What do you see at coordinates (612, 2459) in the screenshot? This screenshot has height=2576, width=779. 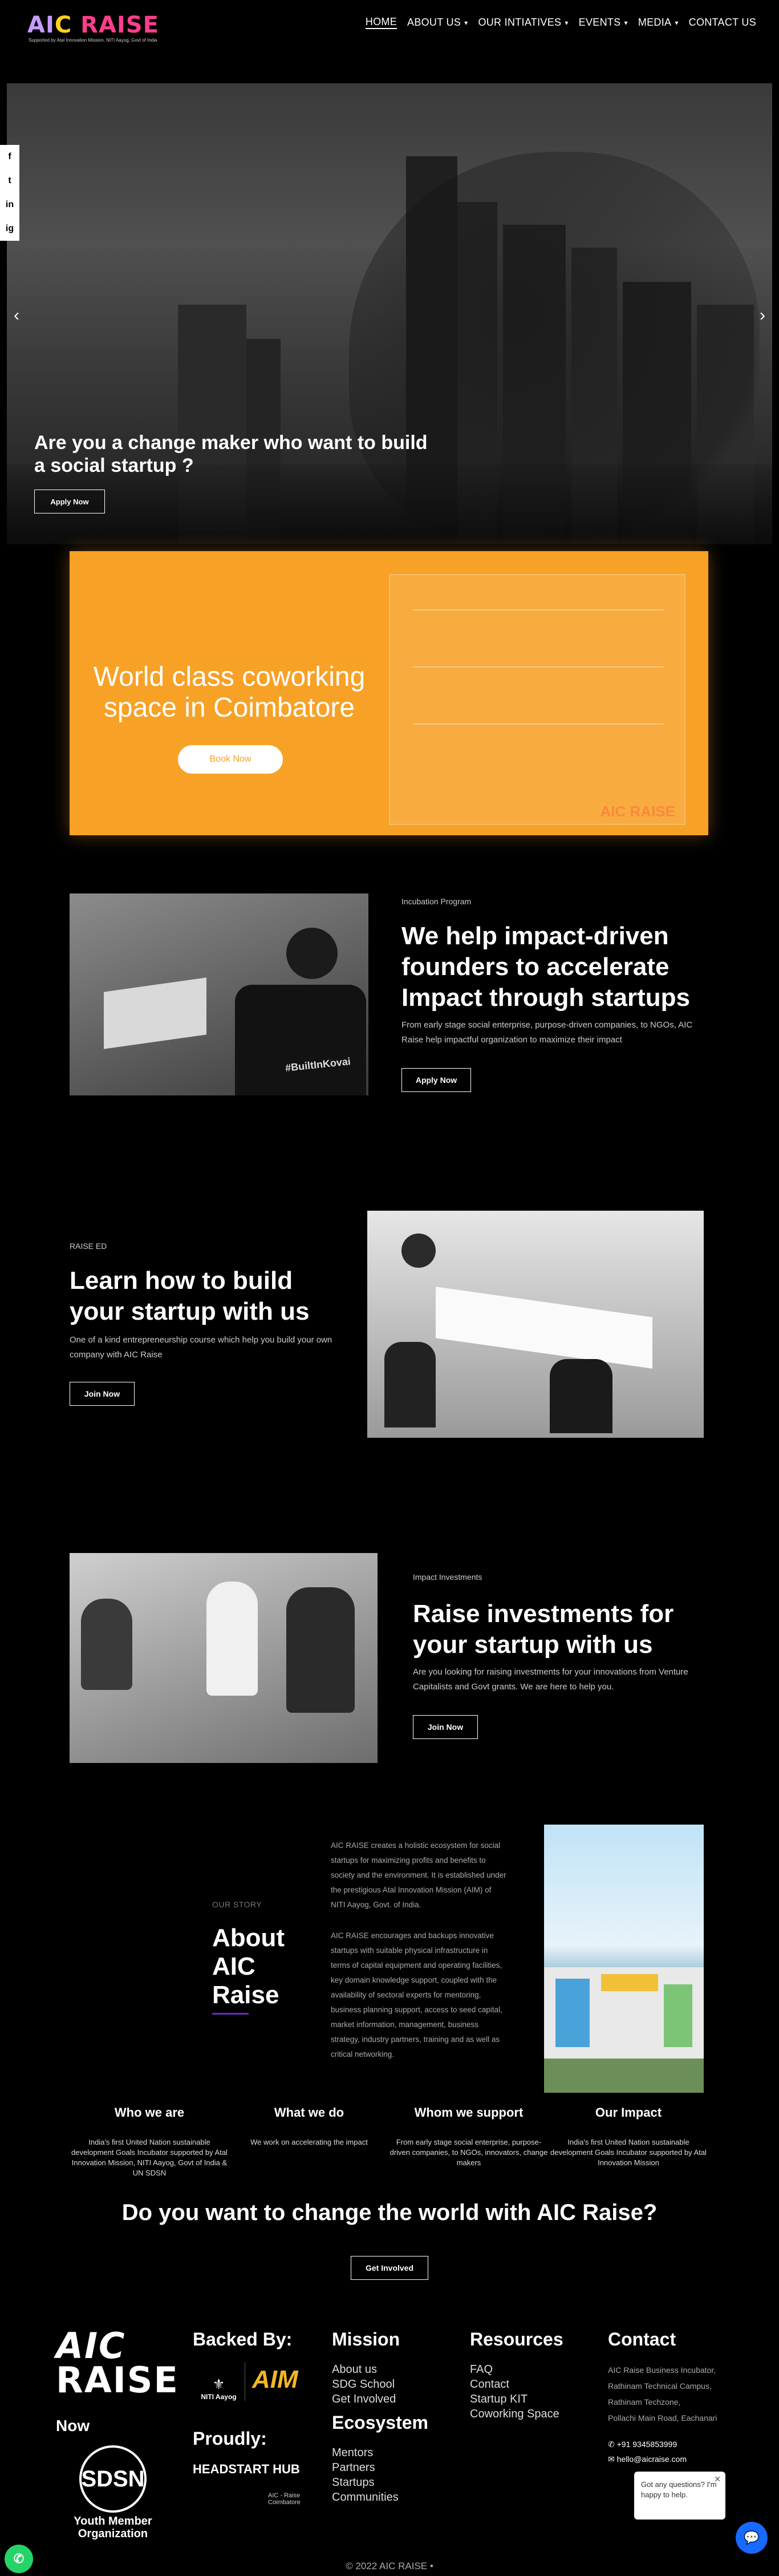 I see `mail-icon: ✉` at bounding box center [612, 2459].